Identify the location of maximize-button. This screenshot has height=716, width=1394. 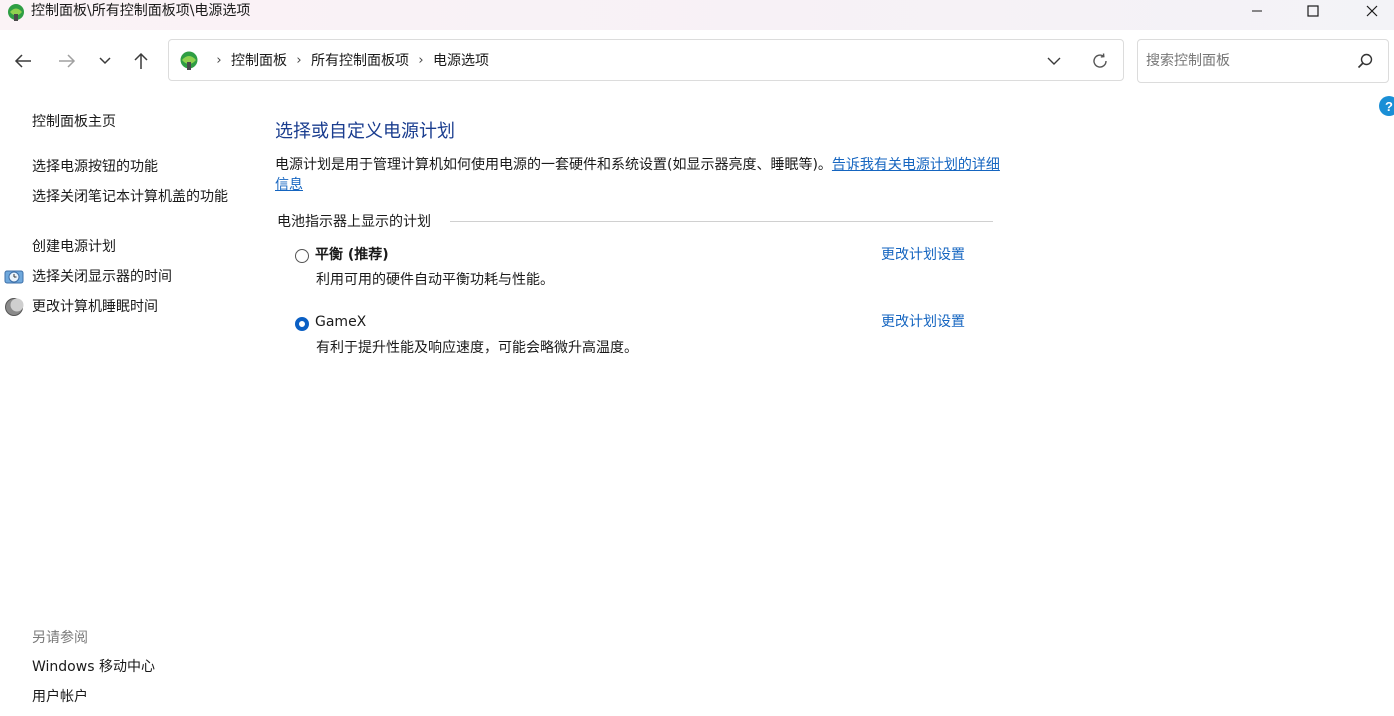
(1313, 11).